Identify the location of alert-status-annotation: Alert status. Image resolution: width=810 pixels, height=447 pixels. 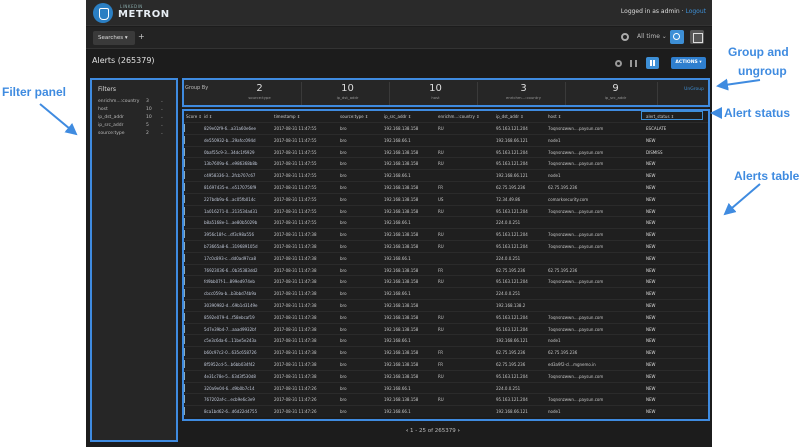
(757, 113).